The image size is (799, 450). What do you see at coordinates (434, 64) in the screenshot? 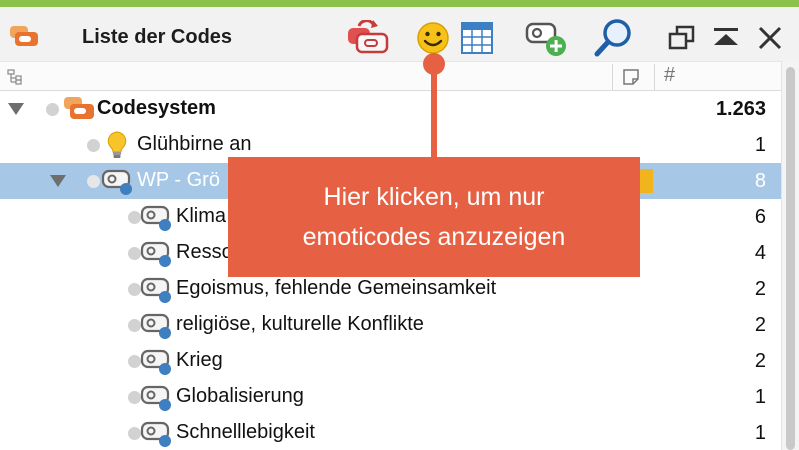
I see `callout-pointer-dot` at bounding box center [434, 64].